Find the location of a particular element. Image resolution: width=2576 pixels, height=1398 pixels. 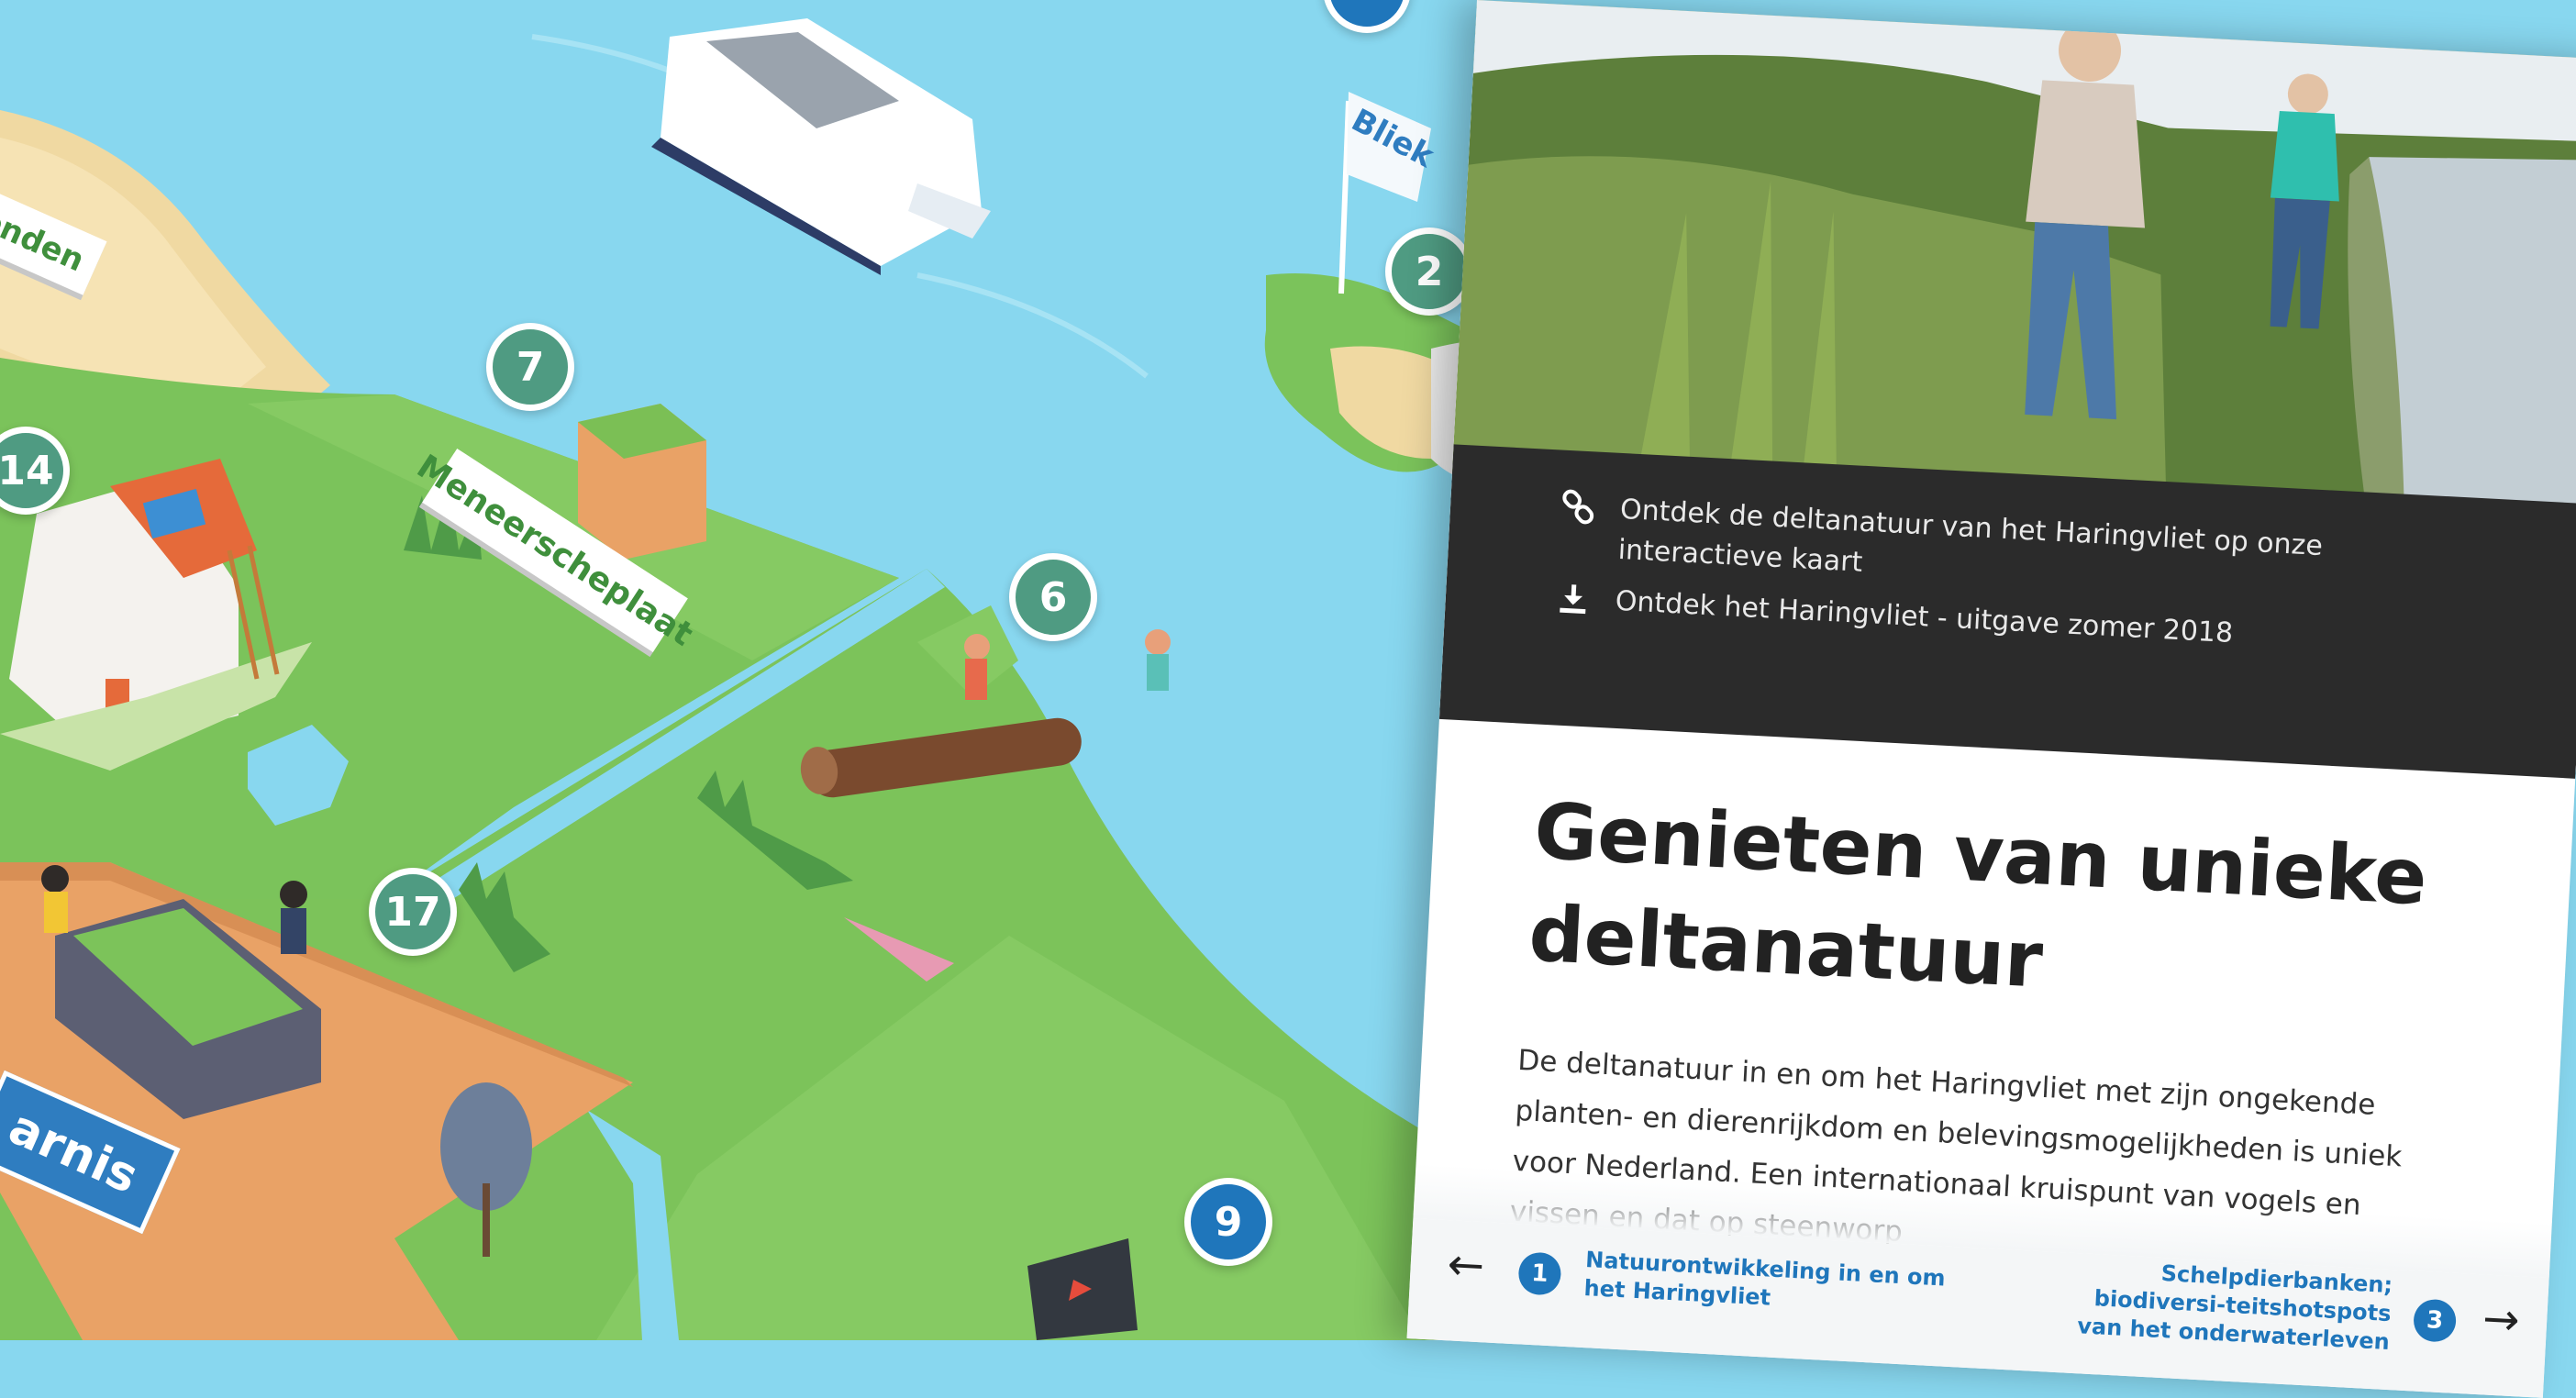

map-marker-17: 17 is located at coordinates (413, 912).